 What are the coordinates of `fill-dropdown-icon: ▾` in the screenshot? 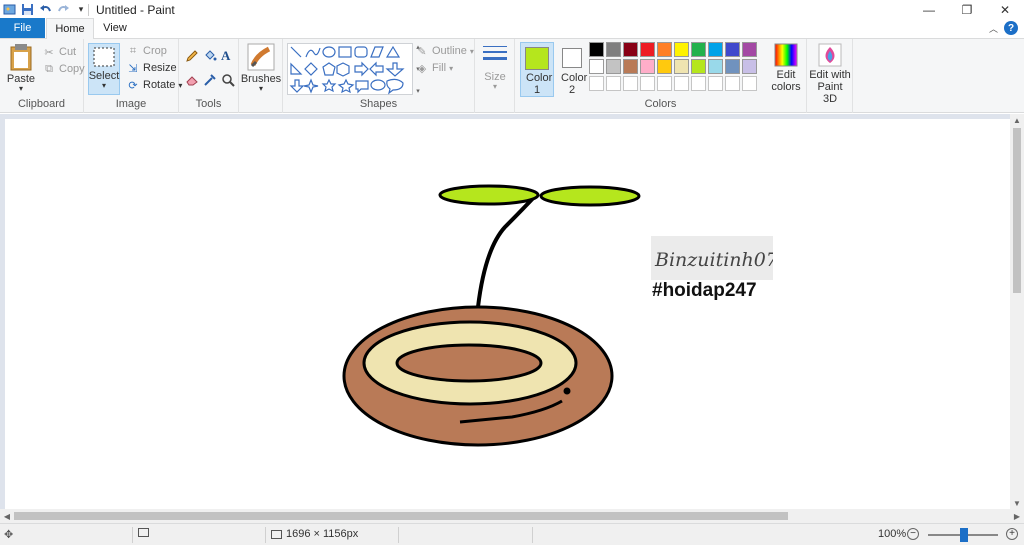 It's located at (451, 68).